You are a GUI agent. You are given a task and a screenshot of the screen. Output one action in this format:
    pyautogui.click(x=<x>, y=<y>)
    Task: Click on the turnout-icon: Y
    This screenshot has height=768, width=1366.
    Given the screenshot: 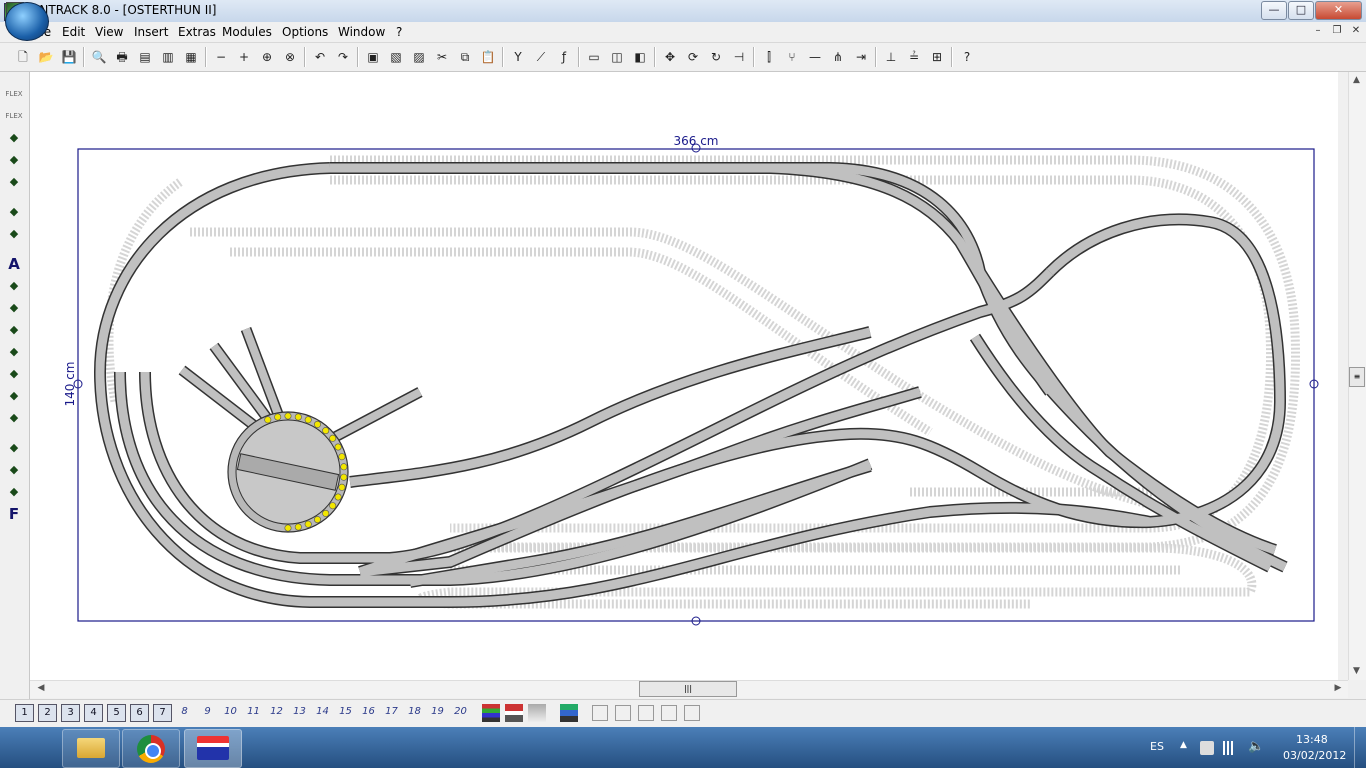 What is the action you would take?
    pyautogui.click(x=518, y=57)
    